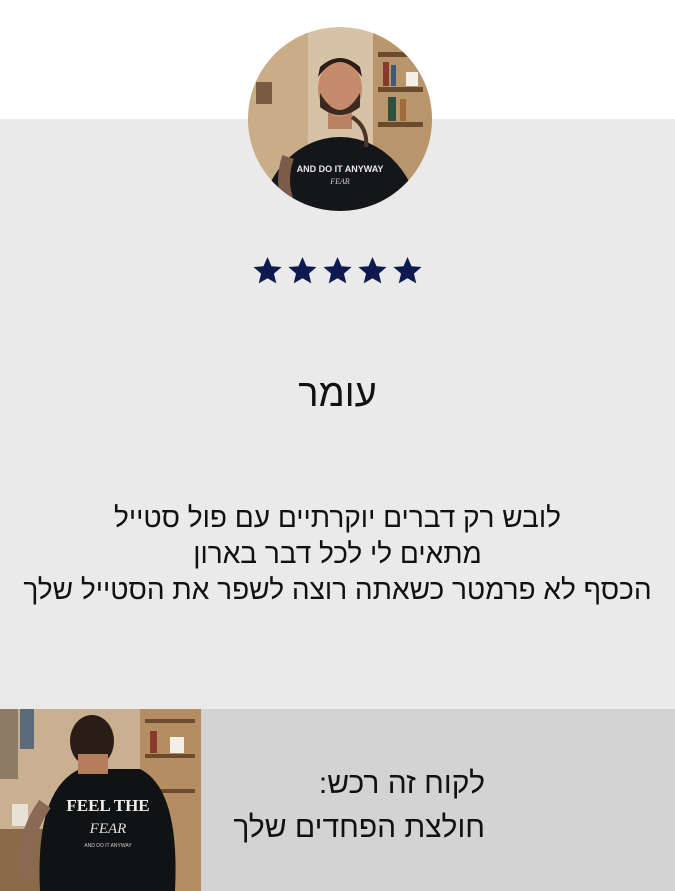 The height and width of the screenshot is (891, 675). What do you see at coordinates (339, 181) in the screenshot?
I see `avatar-shirt-print-line2: FEAR` at bounding box center [339, 181].